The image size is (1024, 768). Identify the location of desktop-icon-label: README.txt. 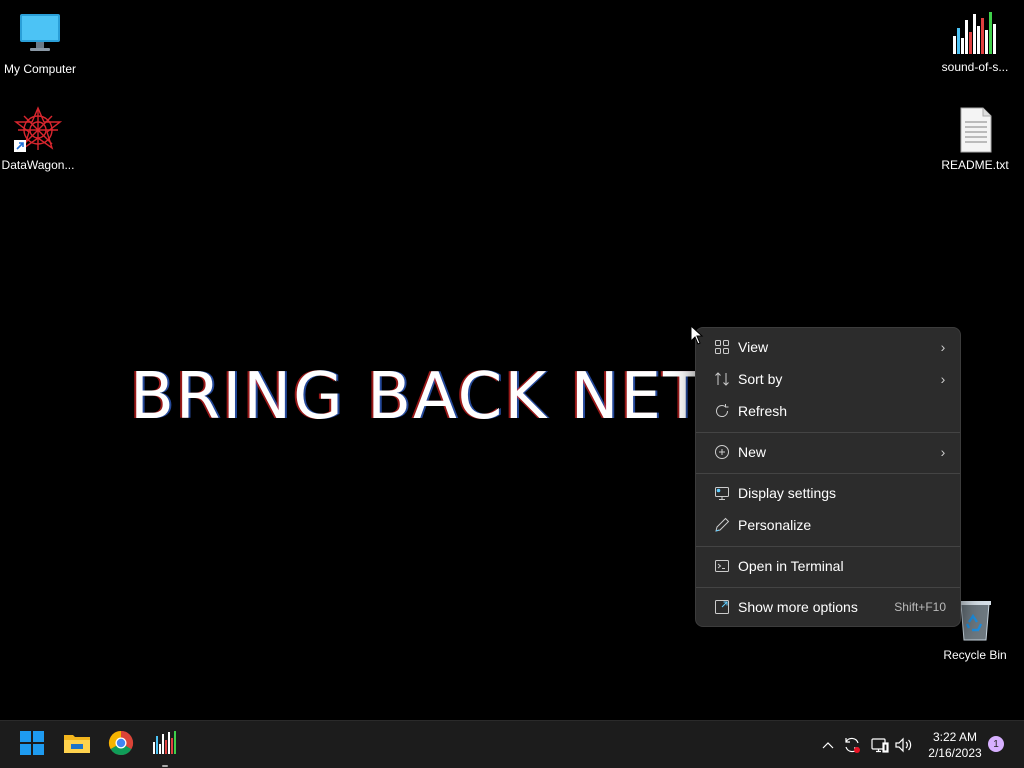
(975, 165).